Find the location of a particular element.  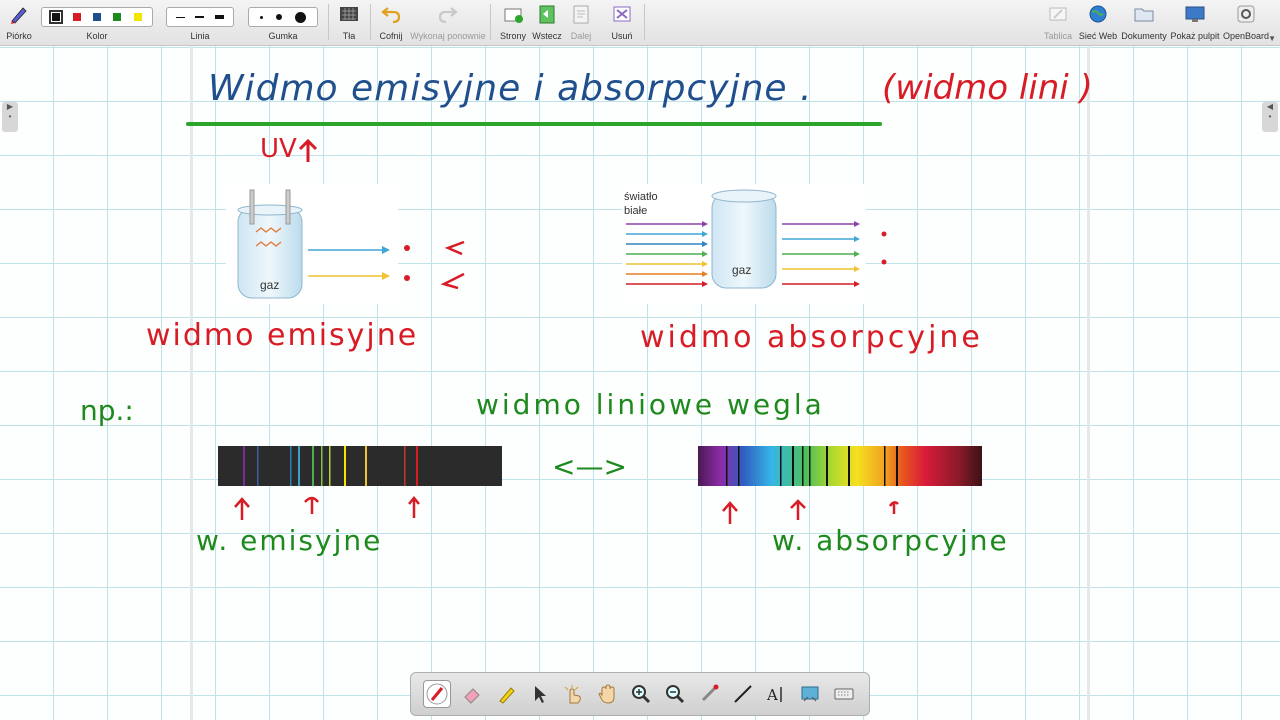

desktop-button: Pokaż pulpit is located at coordinates (1195, 22).